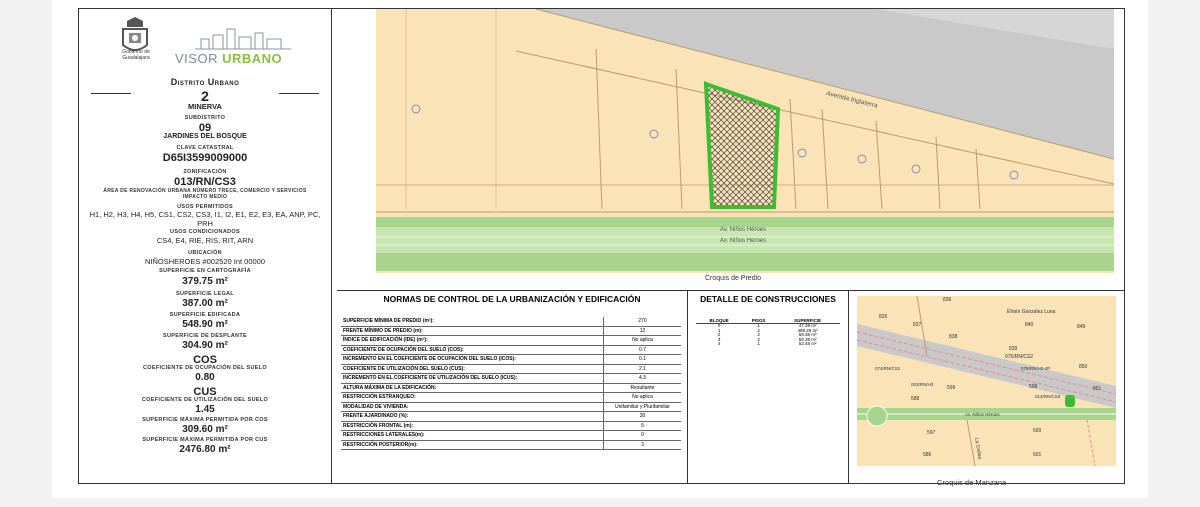  What do you see at coordinates (205, 148) in the screenshot?
I see `clave-label: CLAVE CATASTRAL` at bounding box center [205, 148].